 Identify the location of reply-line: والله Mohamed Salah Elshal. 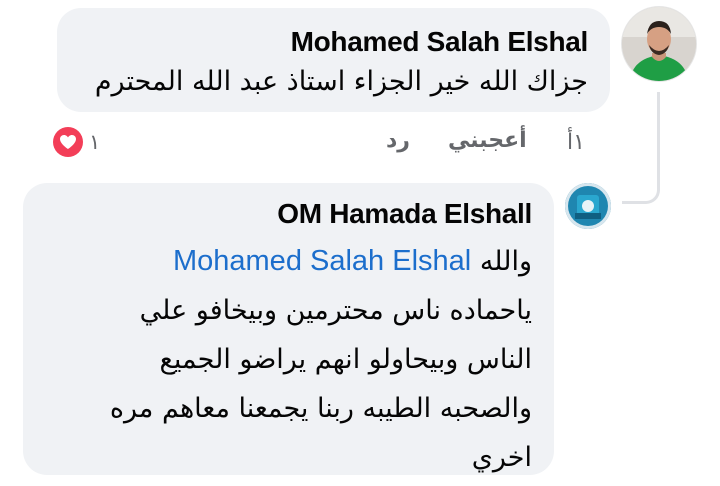
(287, 261).